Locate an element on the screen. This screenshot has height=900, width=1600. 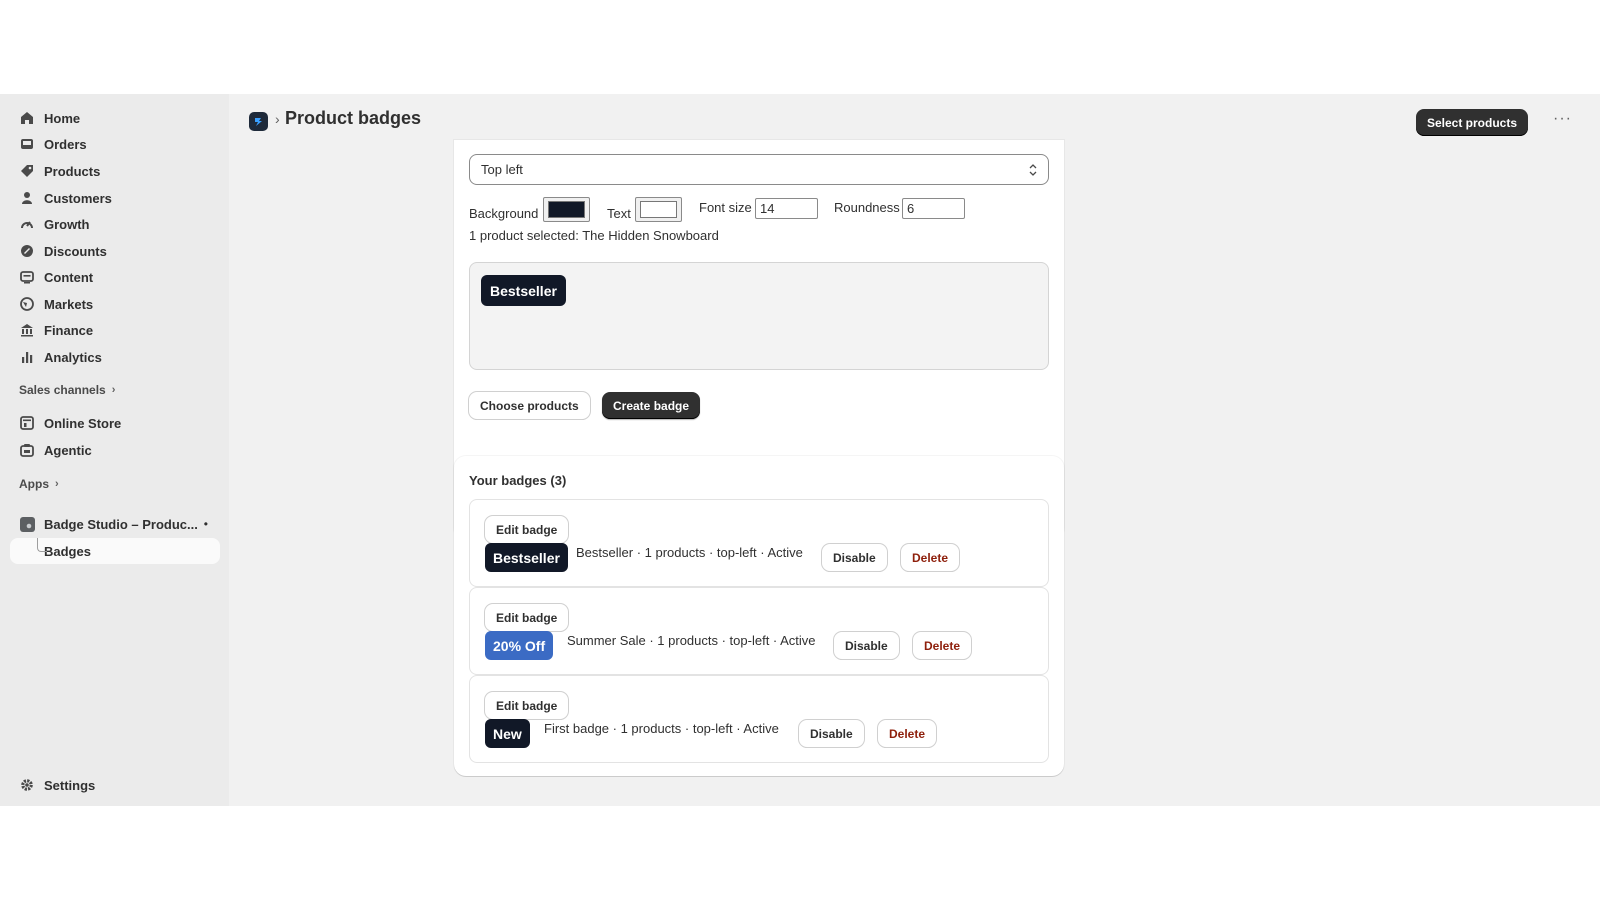
sidebar-item-agentic: Agentic is located at coordinates (115, 450).